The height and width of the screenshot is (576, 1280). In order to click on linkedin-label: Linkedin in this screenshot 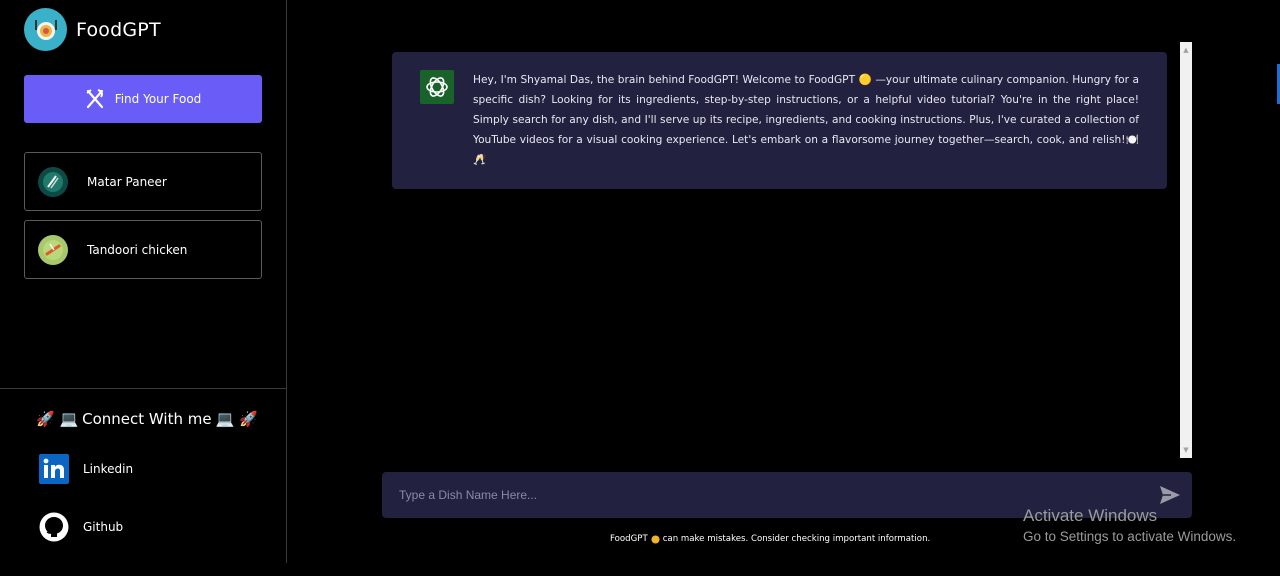, I will do `click(108, 469)`.